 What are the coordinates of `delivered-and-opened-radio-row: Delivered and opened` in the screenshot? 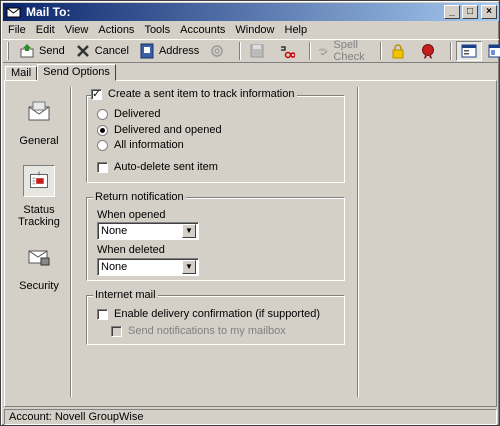 It's located at (159, 130).